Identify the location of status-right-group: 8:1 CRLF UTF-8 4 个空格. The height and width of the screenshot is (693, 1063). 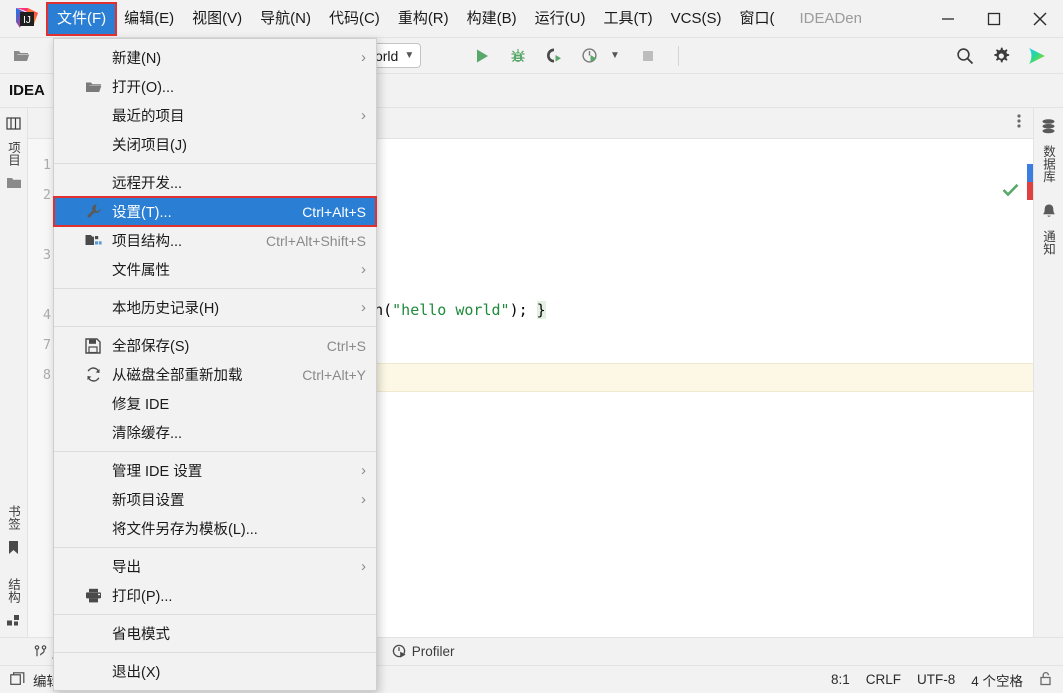
(942, 680).